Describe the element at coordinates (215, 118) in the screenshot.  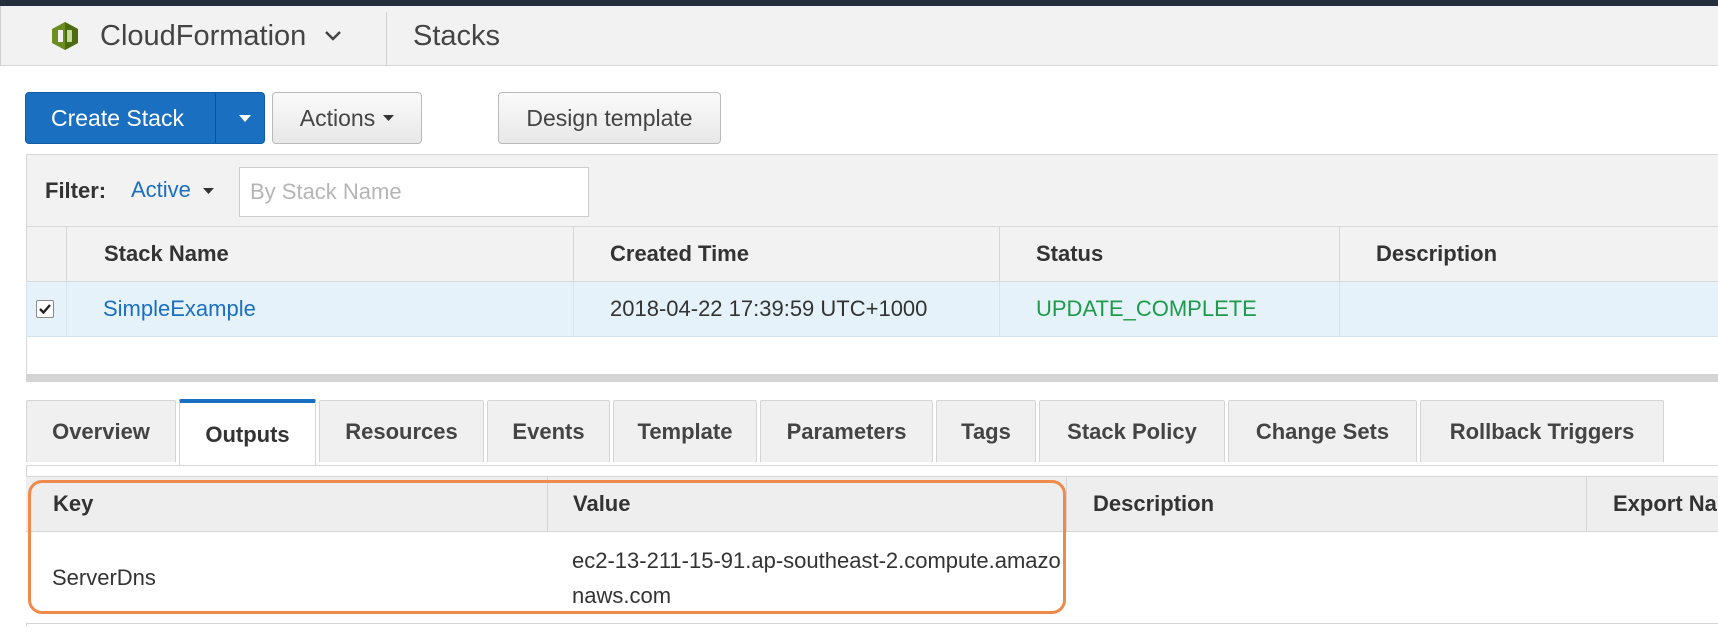
I see `split-divider` at that location.